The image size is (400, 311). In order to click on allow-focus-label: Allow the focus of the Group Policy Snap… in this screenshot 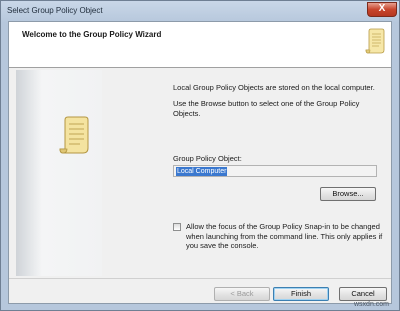, I will do `click(286, 236)`.